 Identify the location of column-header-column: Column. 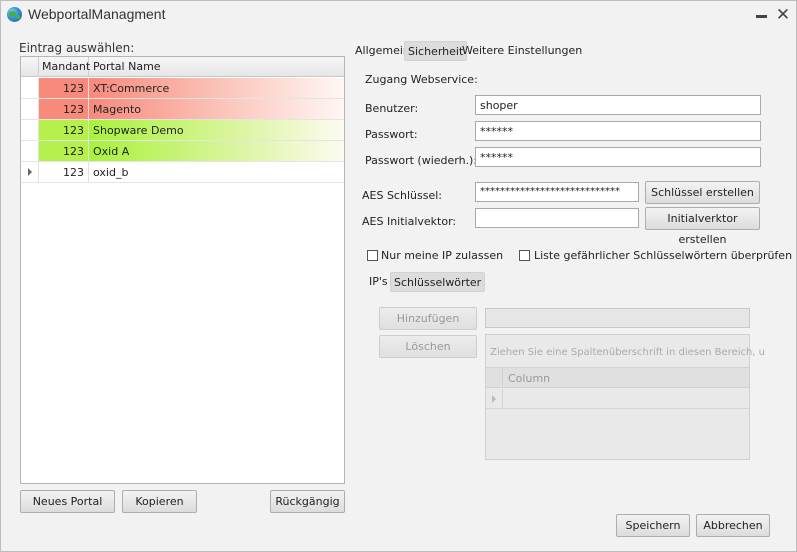
(529, 378).